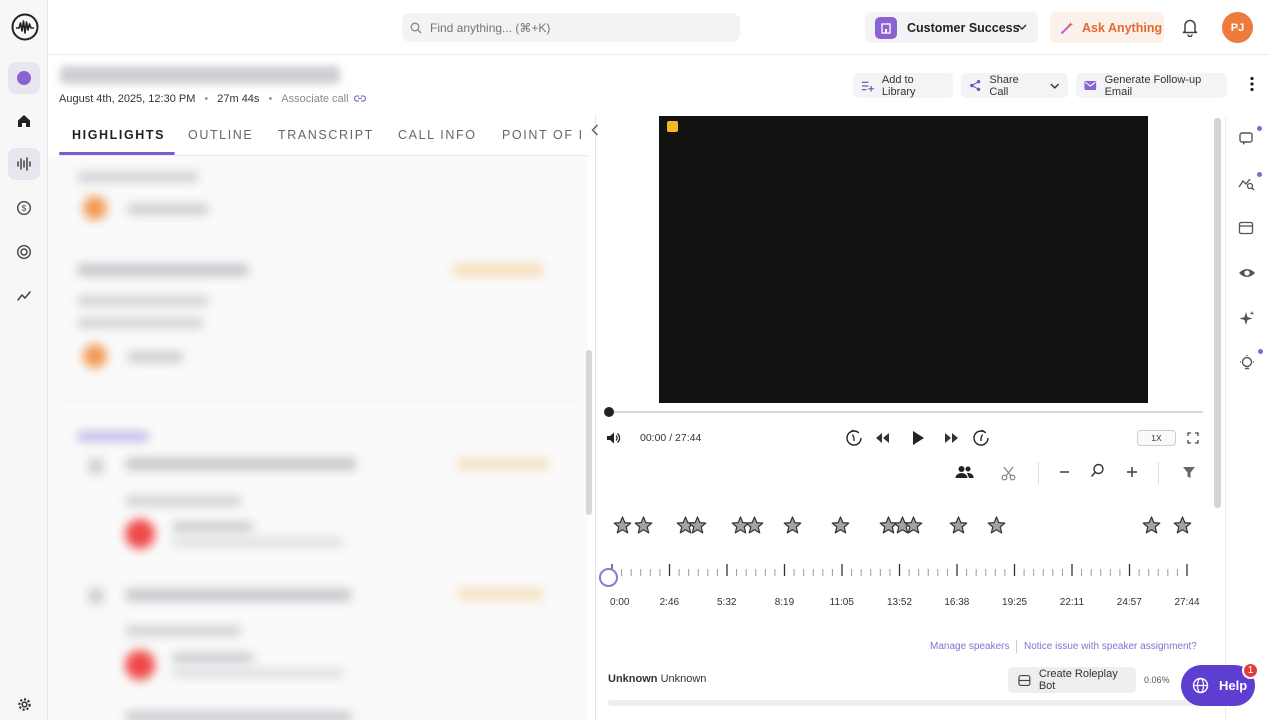 Image resolution: width=1270 pixels, height=720 pixels. Describe the element at coordinates (127, 99) in the screenshot. I see `call-date: August 4th, 2025, 12:30 PM` at that location.